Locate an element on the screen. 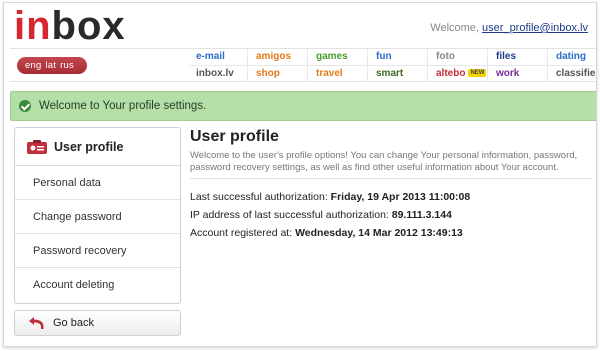 The height and width of the screenshot is (351, 600). nav-link-label: travel is located at coordinates (329, 73).